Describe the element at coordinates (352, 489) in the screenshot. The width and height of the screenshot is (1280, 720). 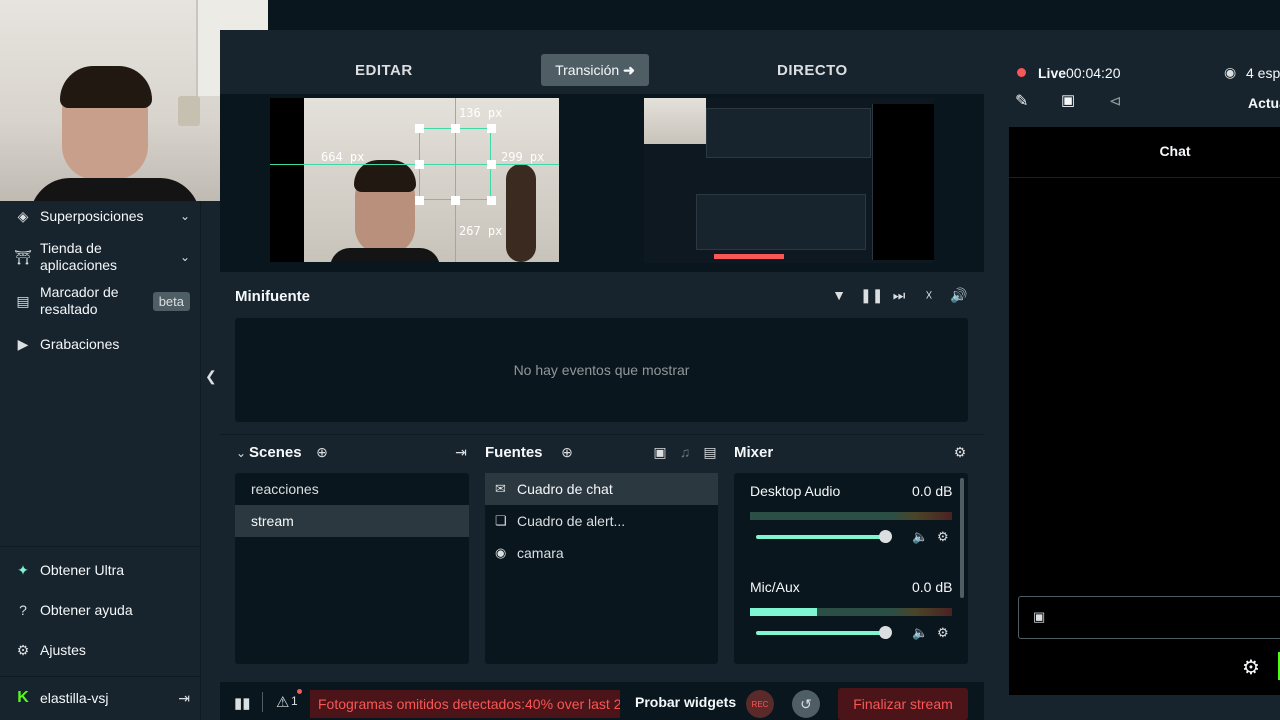
I see `scene-item: reacciones` at that location.